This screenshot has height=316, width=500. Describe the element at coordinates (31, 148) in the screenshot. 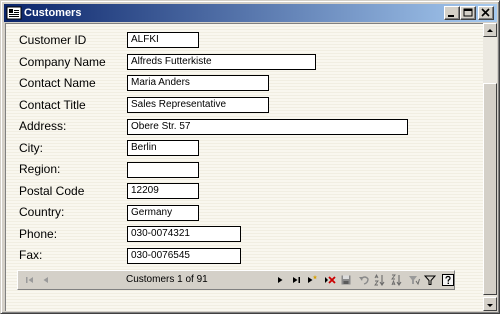

I see `city-label: City:` at that location.